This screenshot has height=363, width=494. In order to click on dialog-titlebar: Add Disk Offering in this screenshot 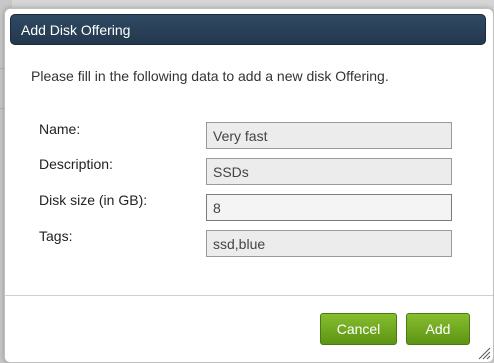, I will do `click(248, 29)`.